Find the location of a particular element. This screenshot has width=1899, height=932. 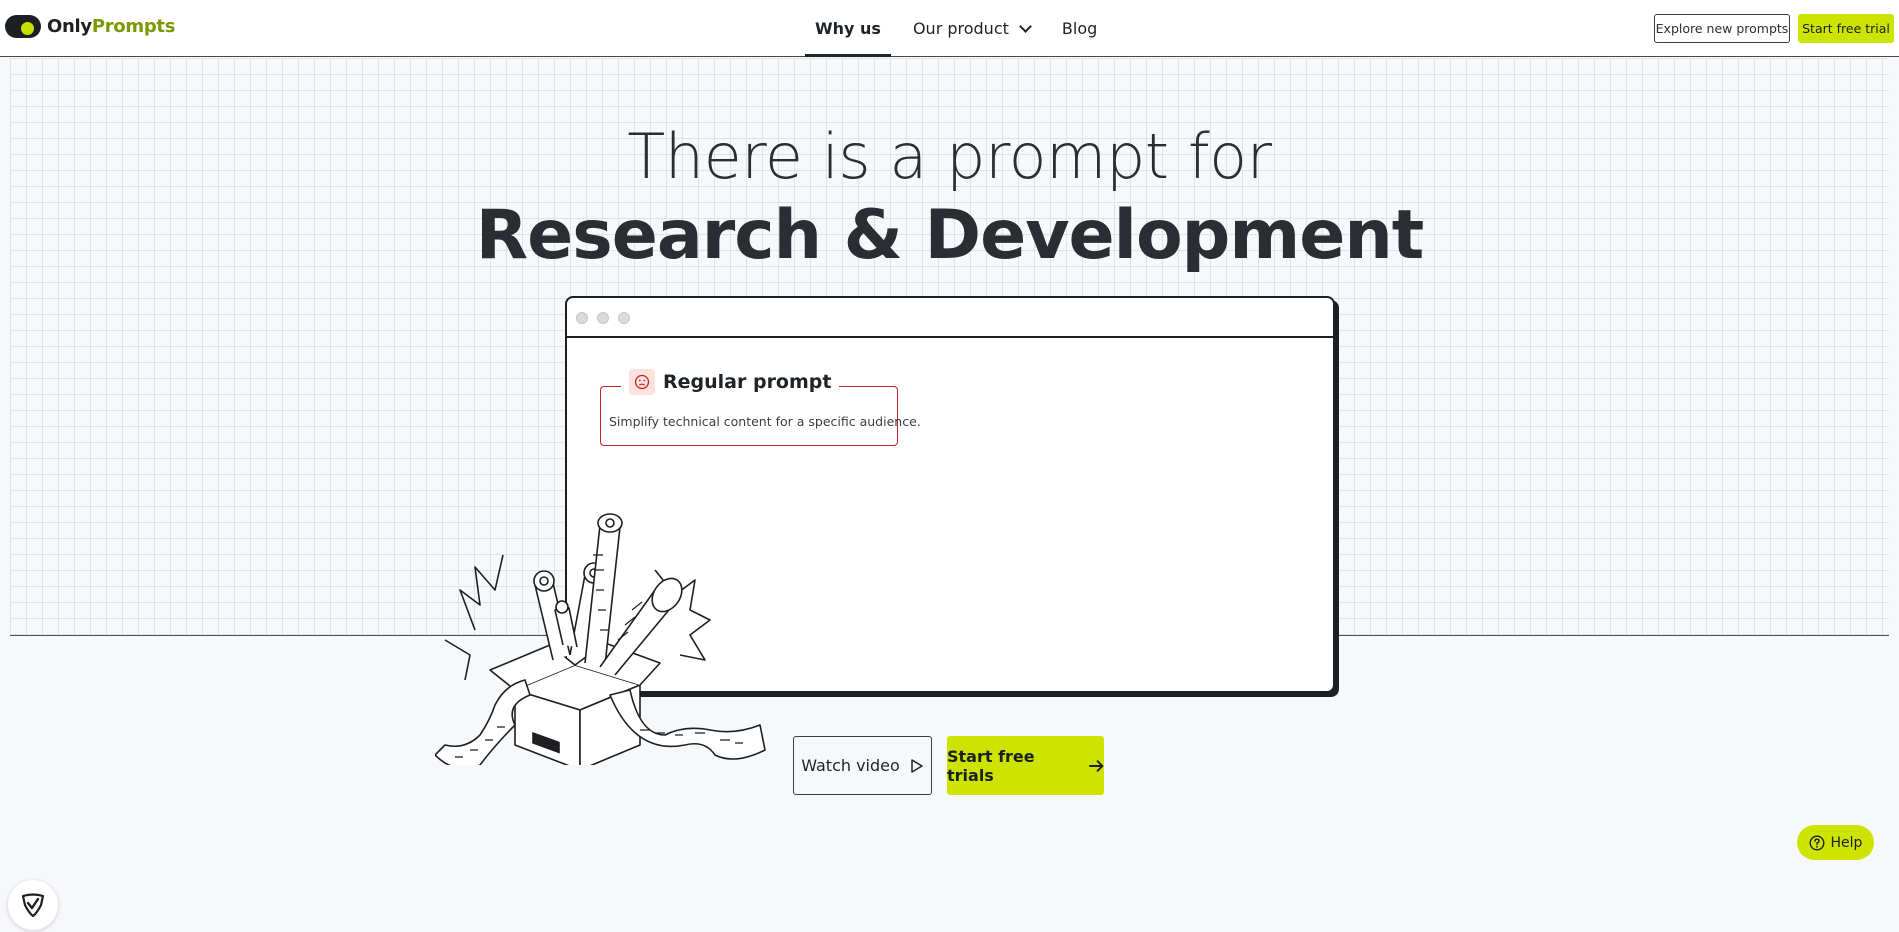

logo-text-prompts: Prompts is located at coordinates (133, 26).